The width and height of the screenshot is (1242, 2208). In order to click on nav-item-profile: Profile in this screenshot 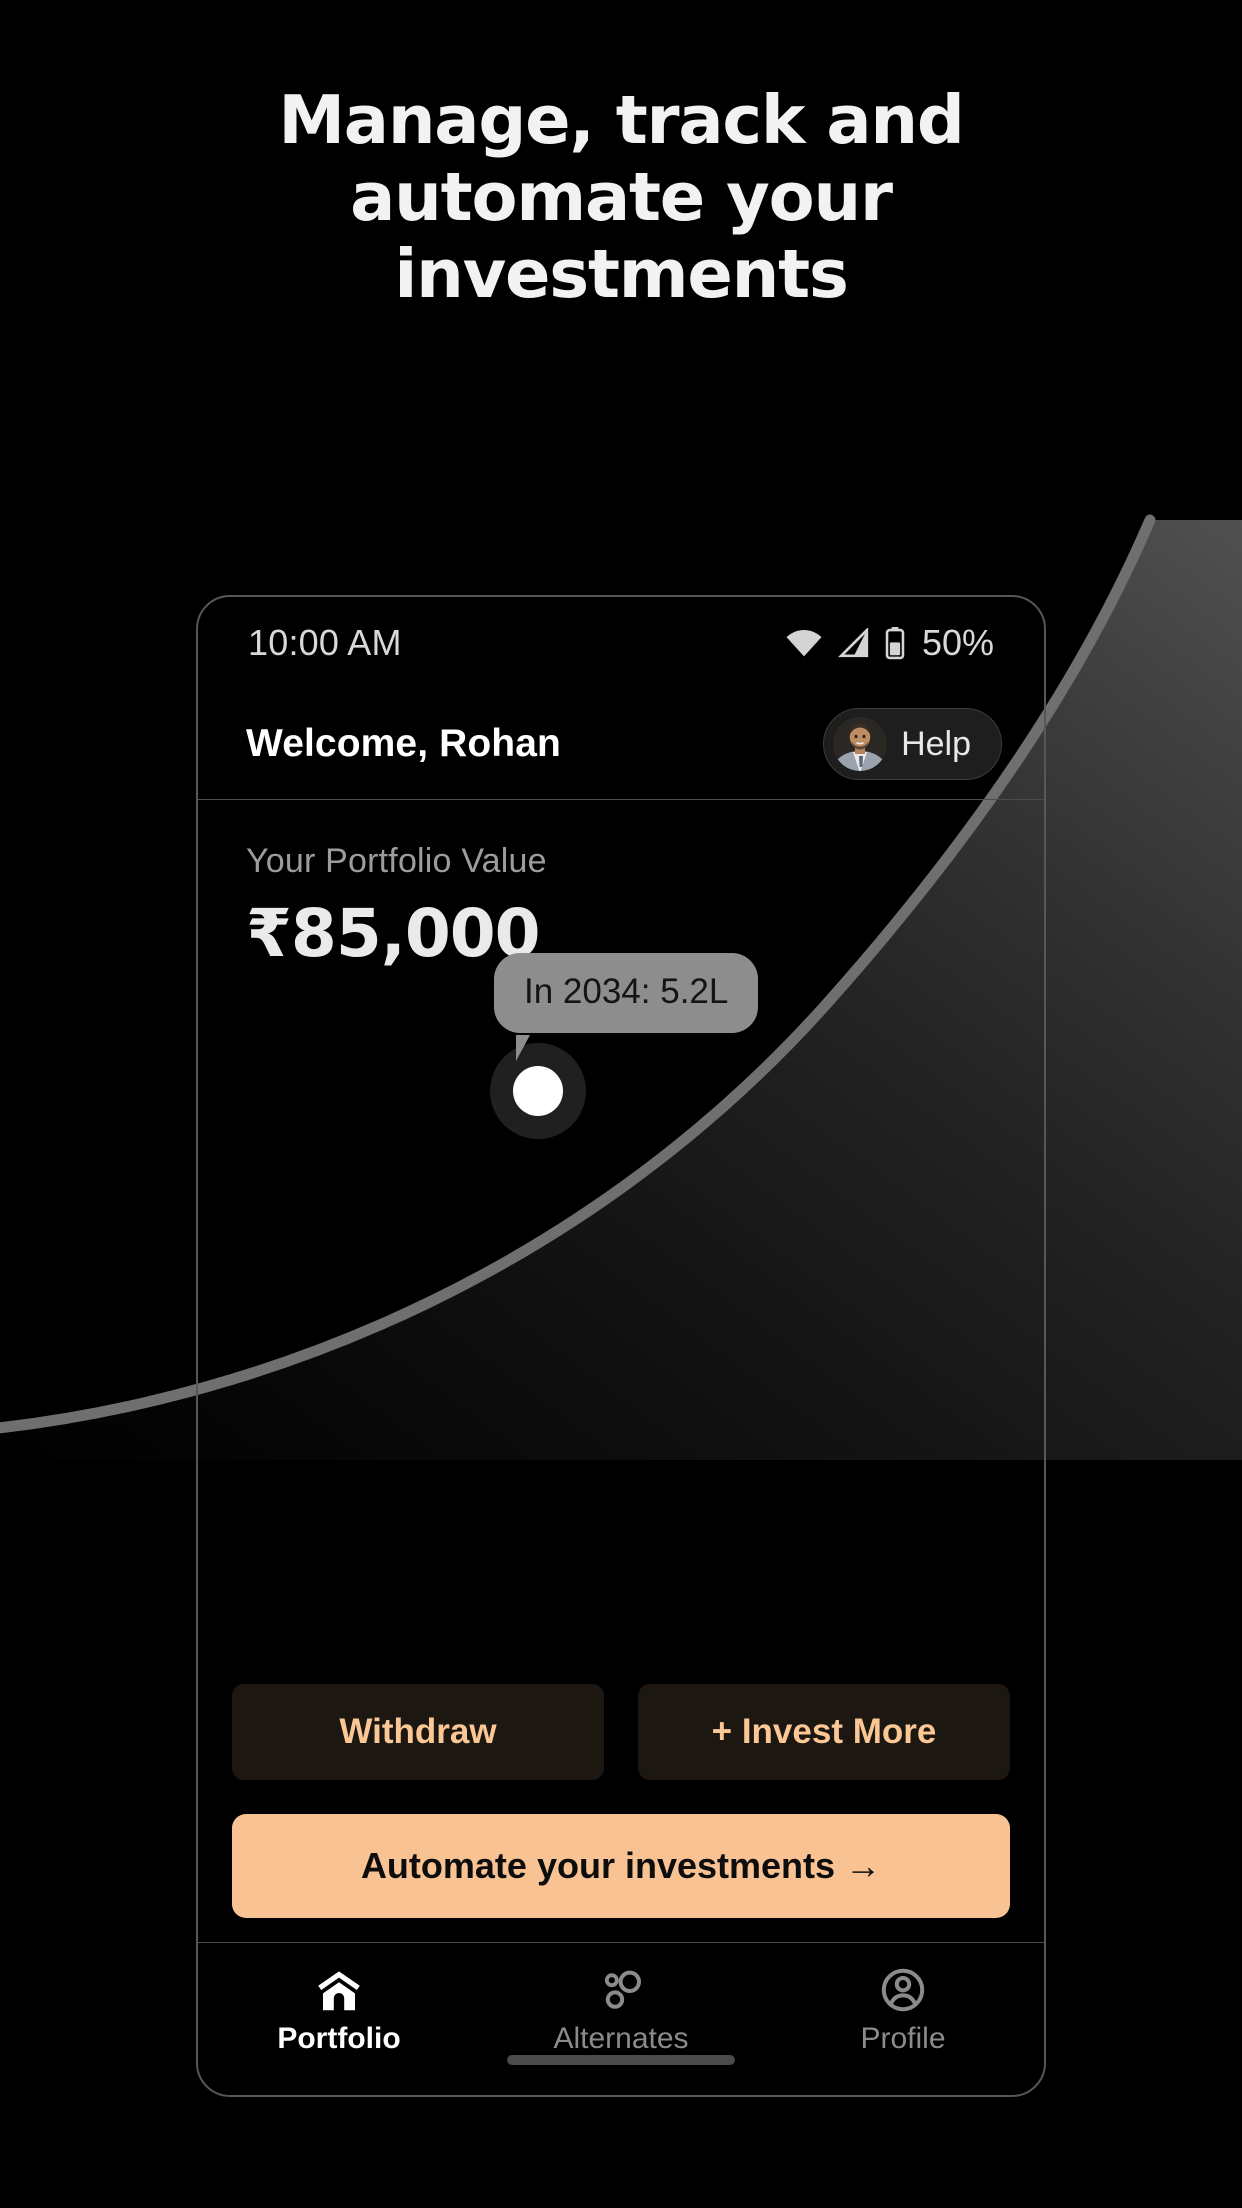, I will do `click(903, 2011)`.